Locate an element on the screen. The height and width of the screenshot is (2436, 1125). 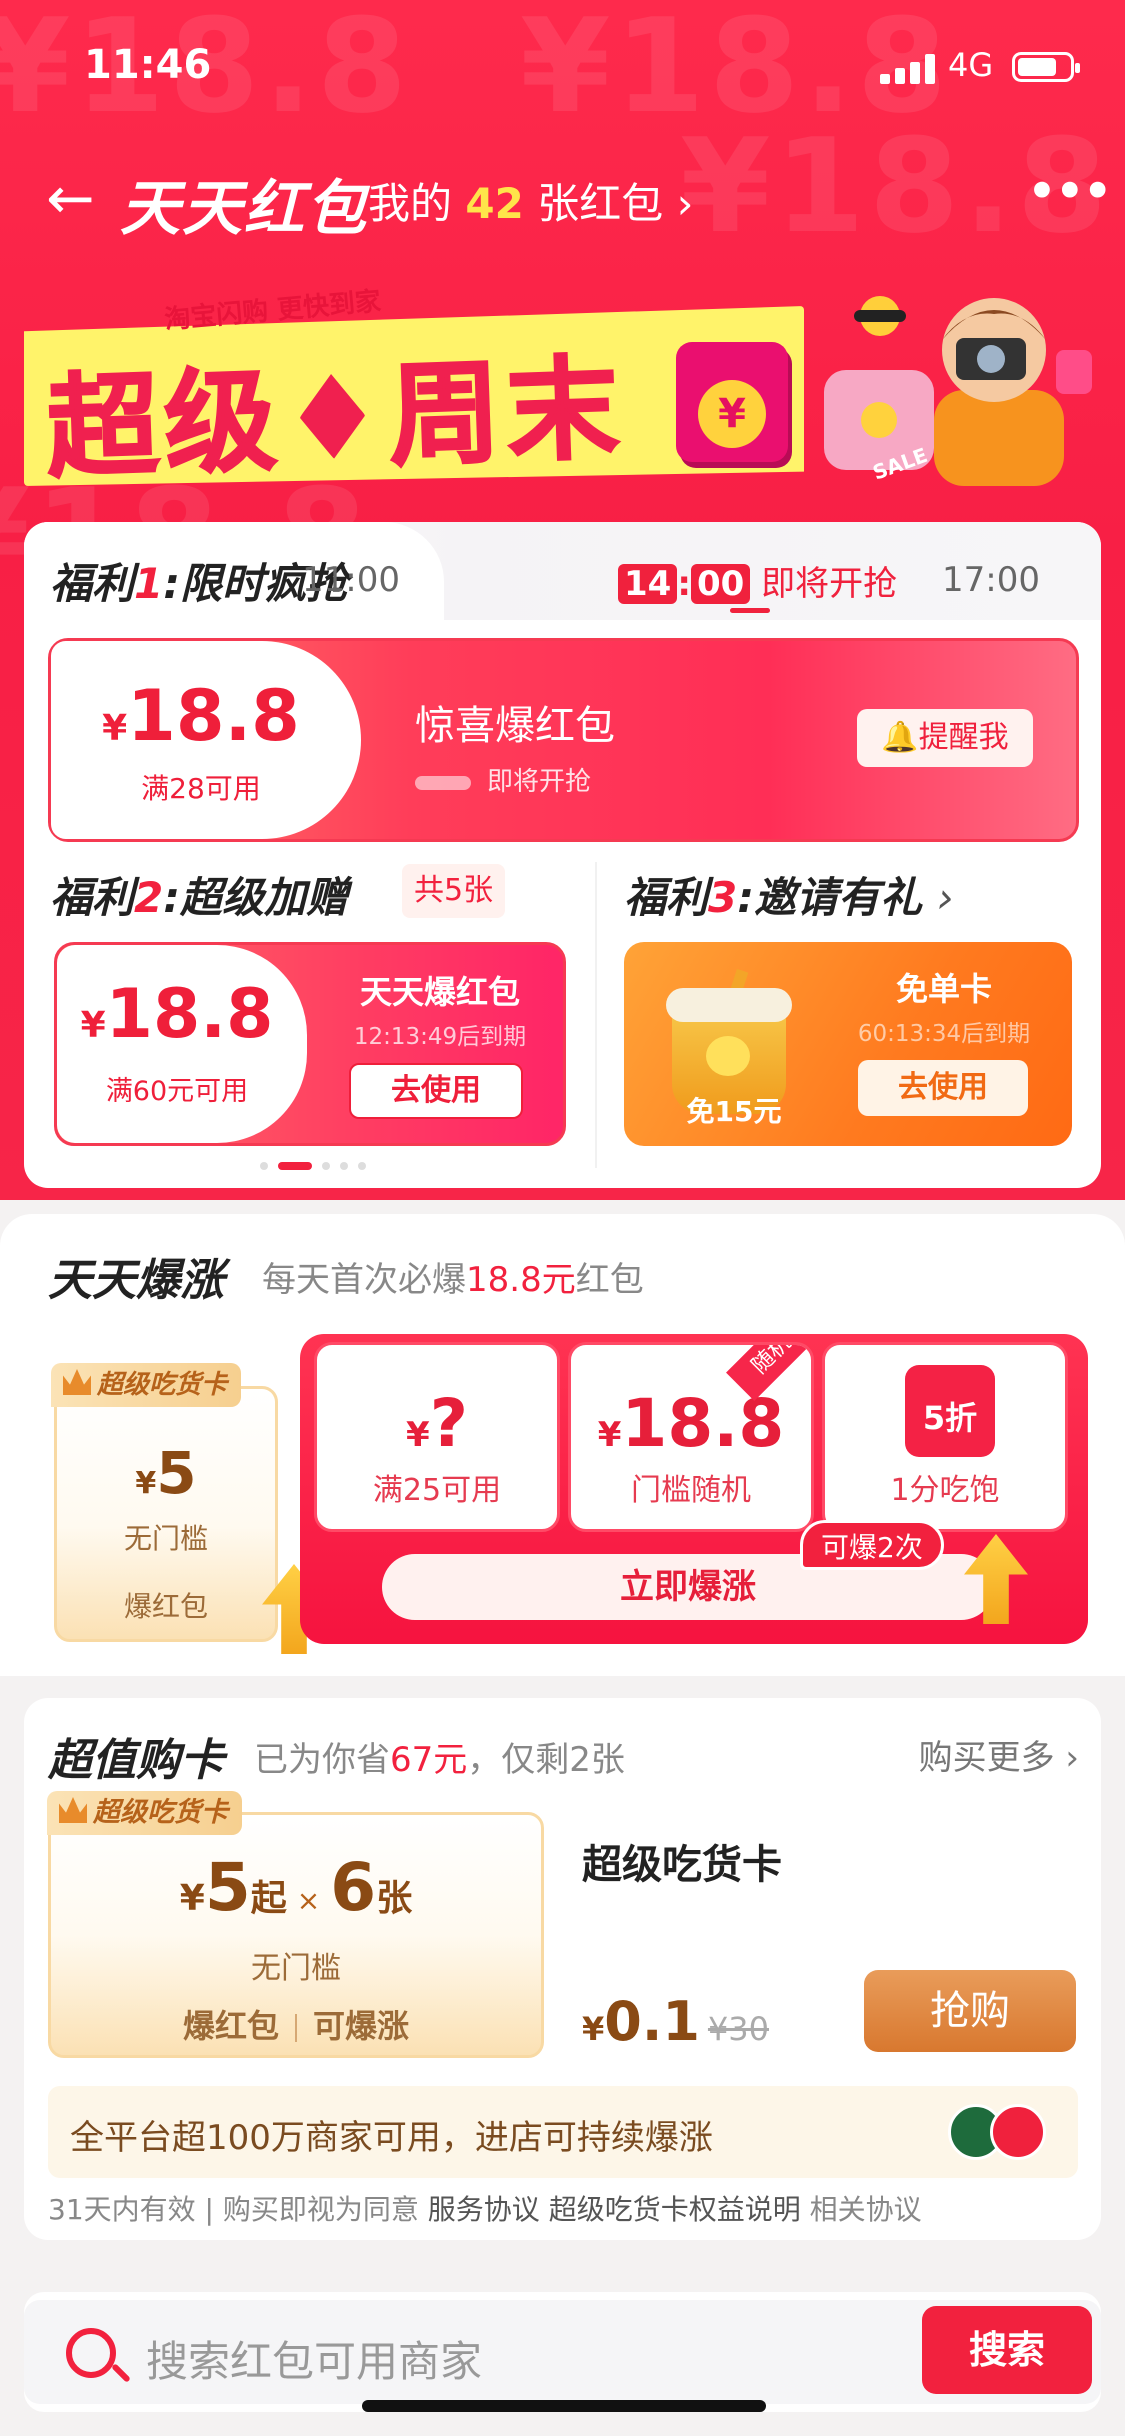
search-bar: 搜索红包可用商家 搜索 is located at coordinates (562, 2352).